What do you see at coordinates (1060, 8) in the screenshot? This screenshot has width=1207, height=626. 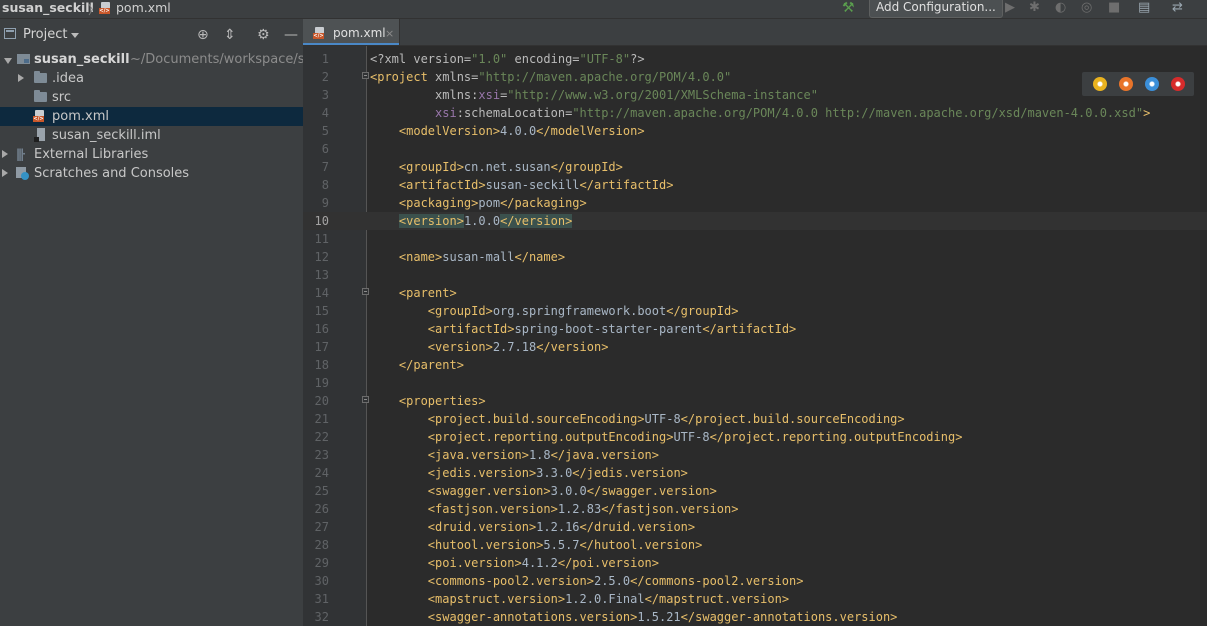 I see `coverage-icon: ◐` at bounding box center [1060, 8].